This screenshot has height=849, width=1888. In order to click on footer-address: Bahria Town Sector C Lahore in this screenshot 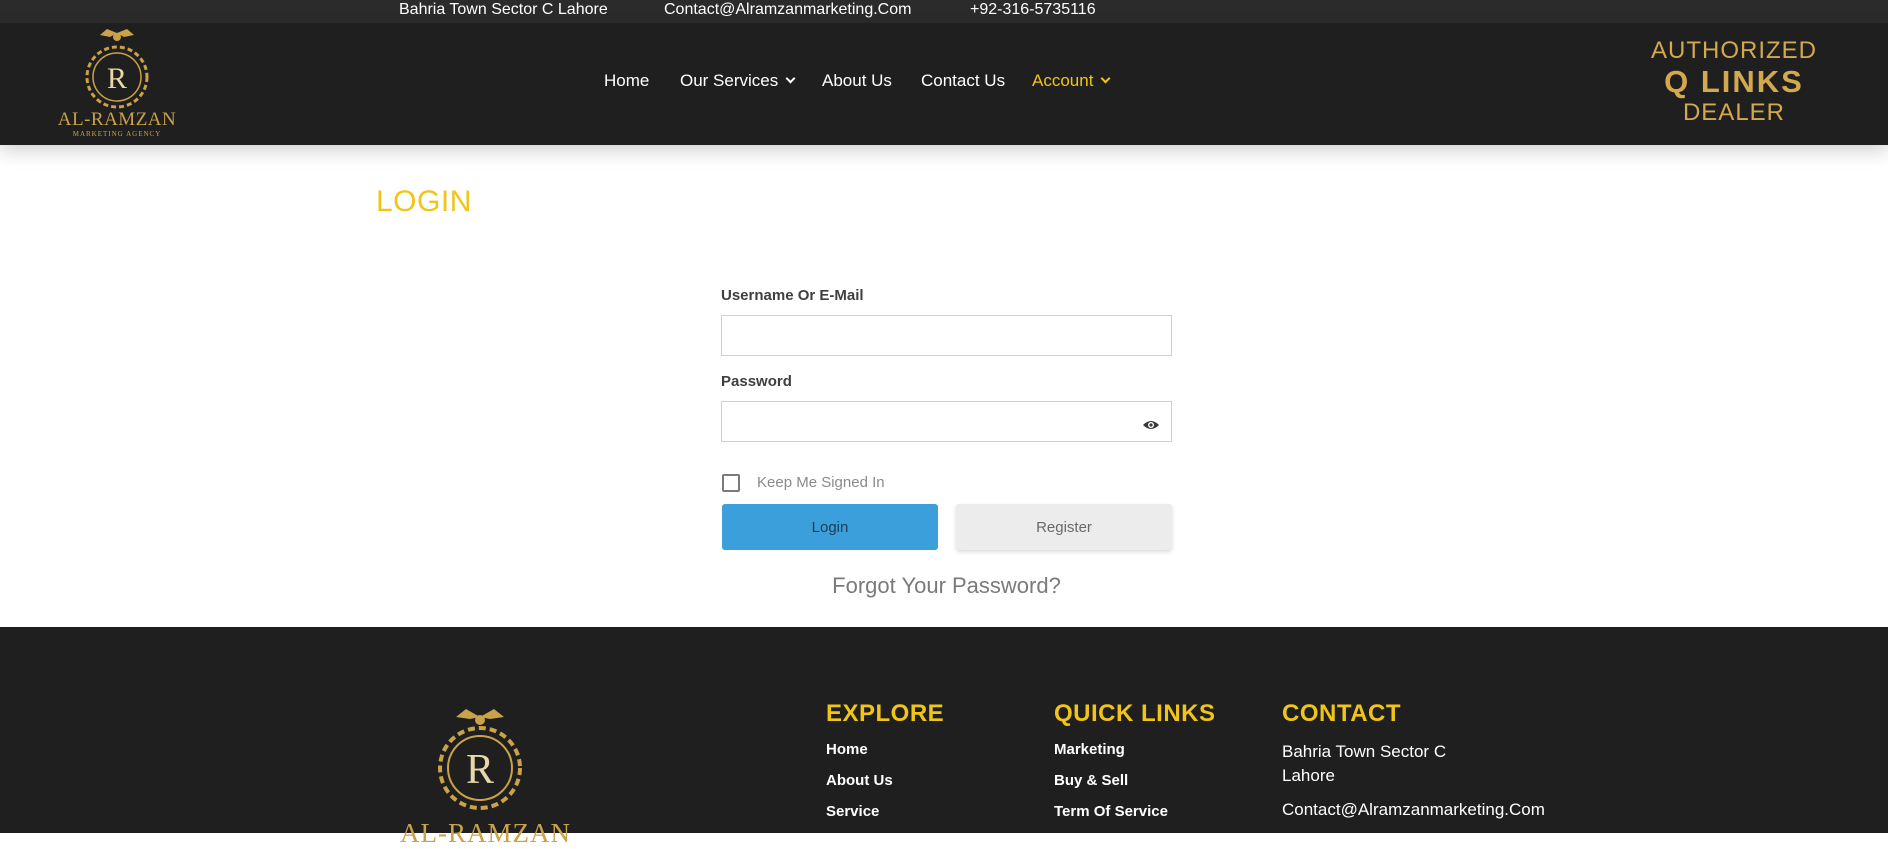, I will do `click(1413, 764)`.